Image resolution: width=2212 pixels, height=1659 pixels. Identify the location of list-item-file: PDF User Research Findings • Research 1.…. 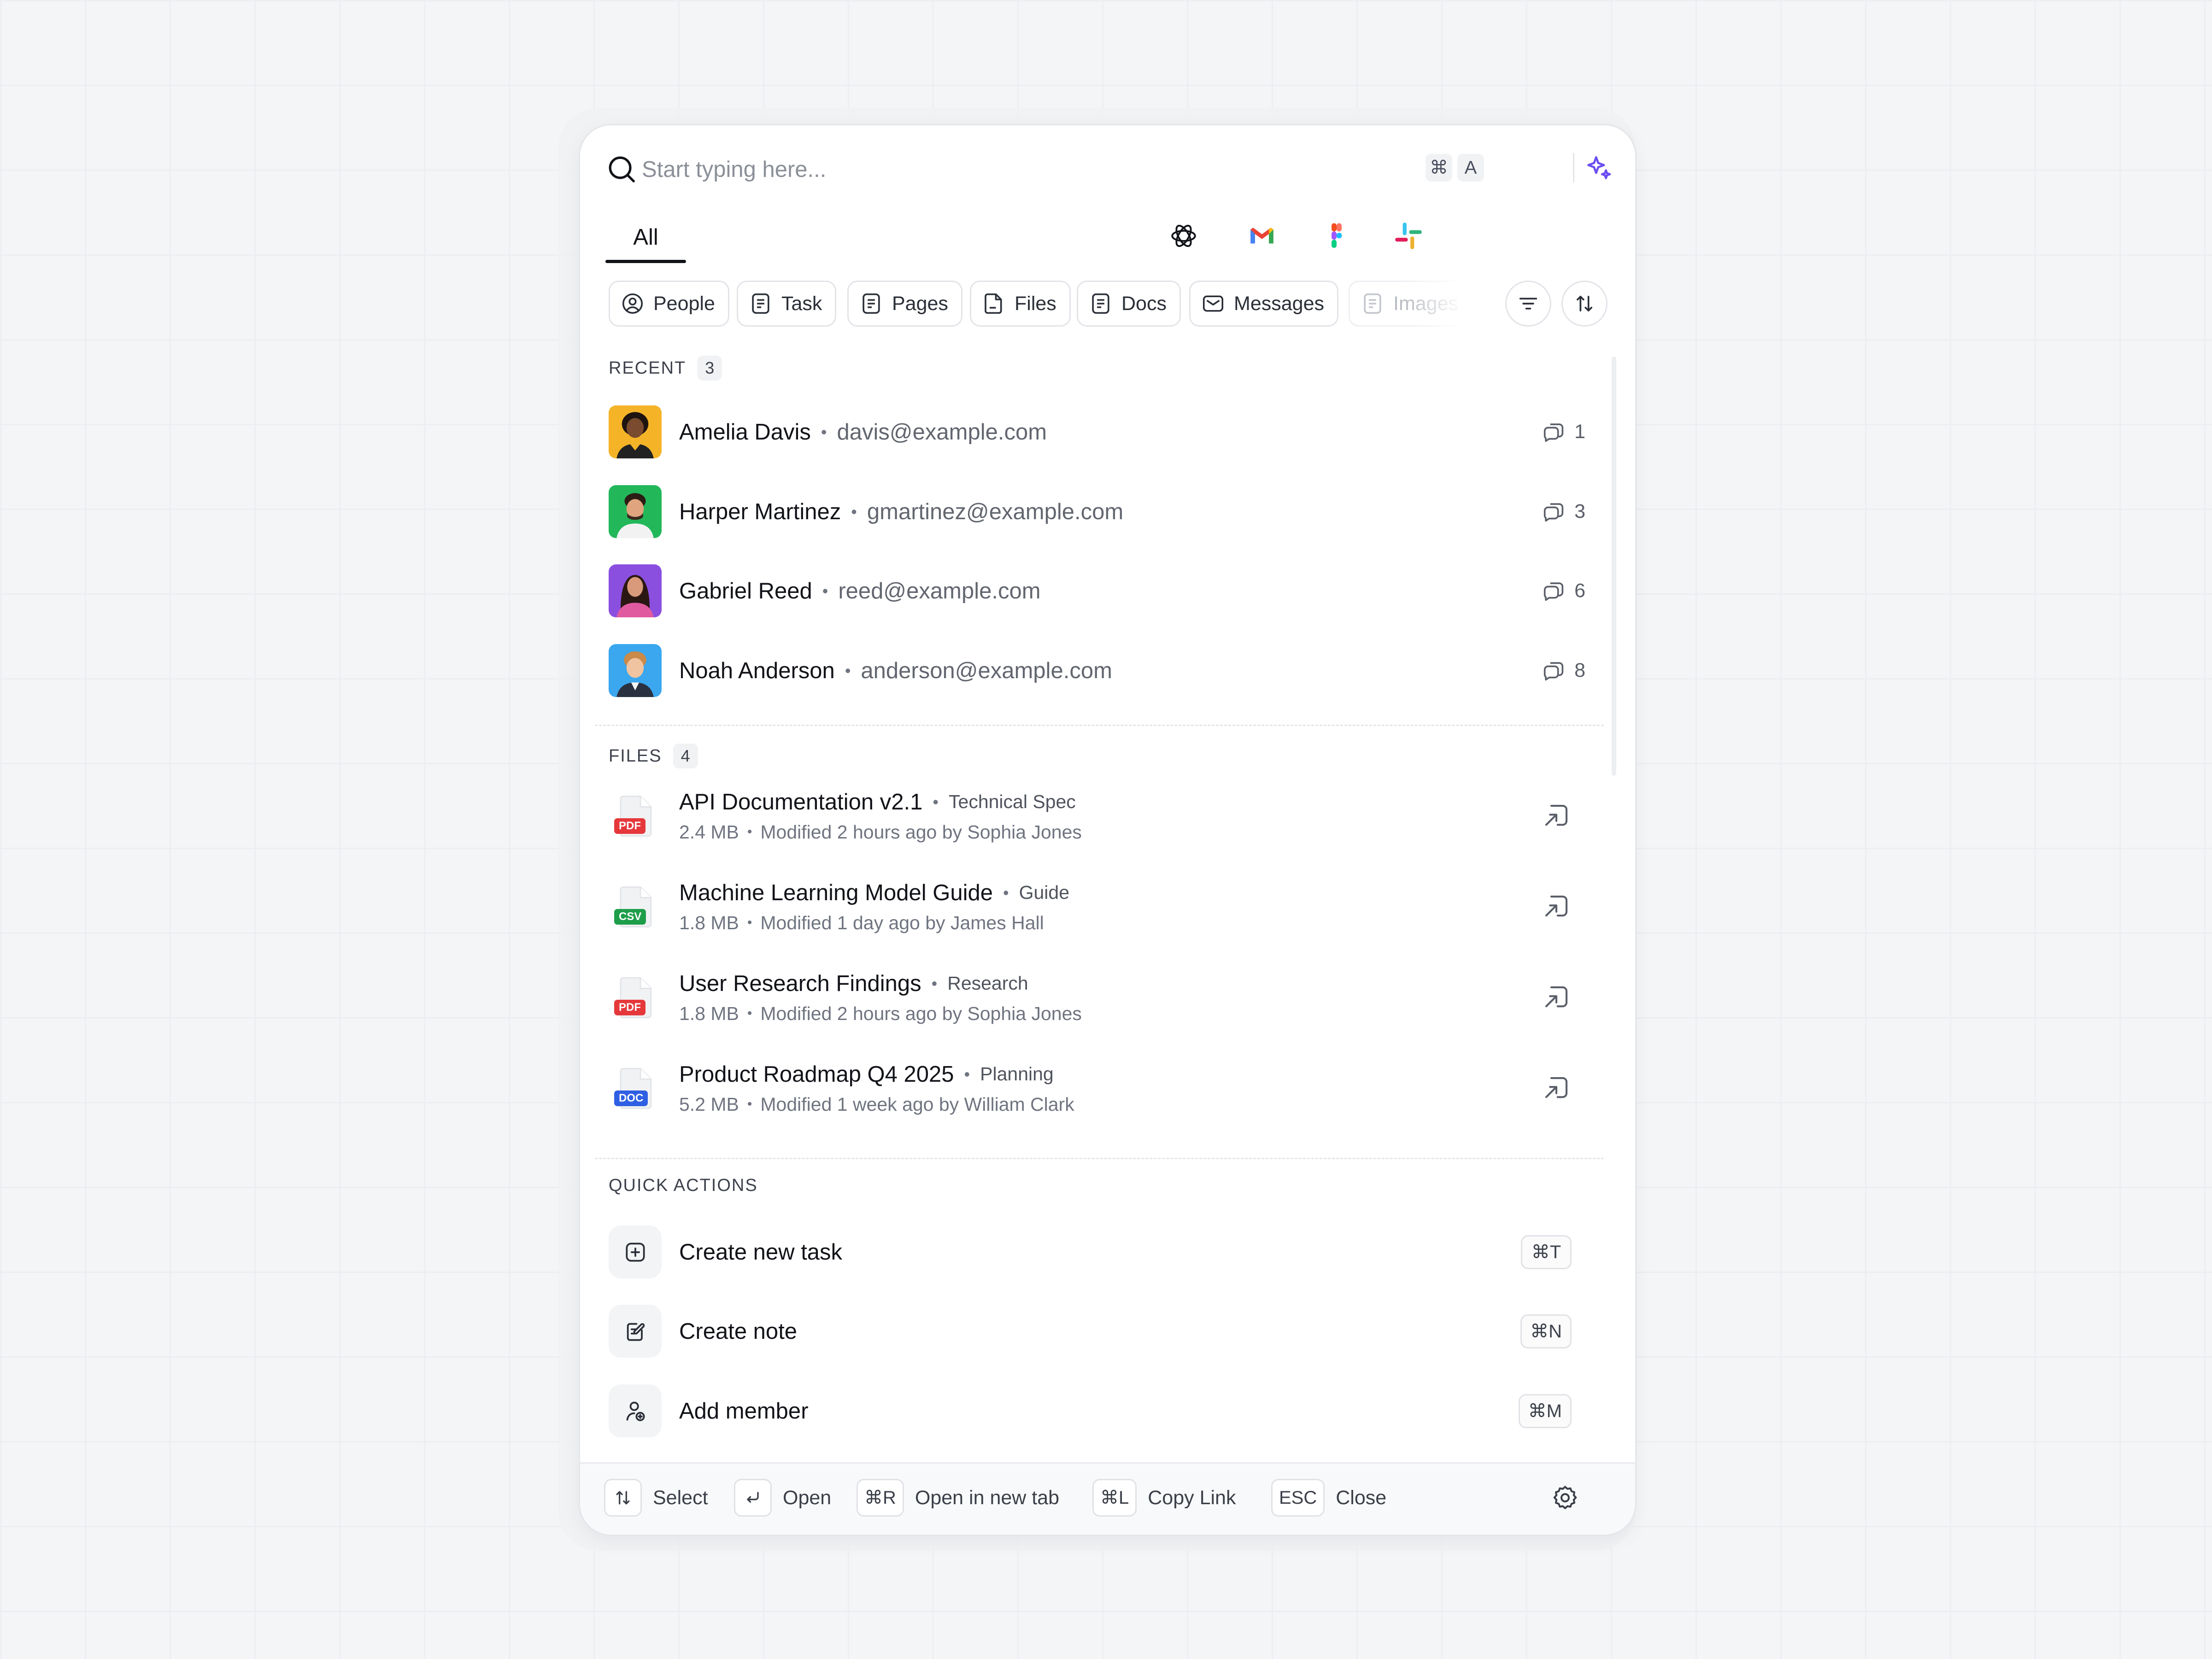
(1097, 997).